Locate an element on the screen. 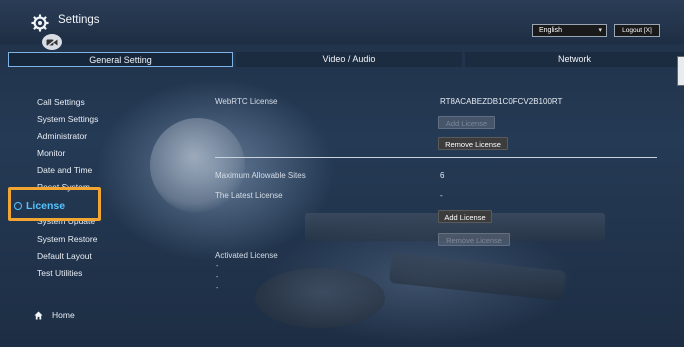  max-sites-value: 6 is located at coordinates (442, 175).